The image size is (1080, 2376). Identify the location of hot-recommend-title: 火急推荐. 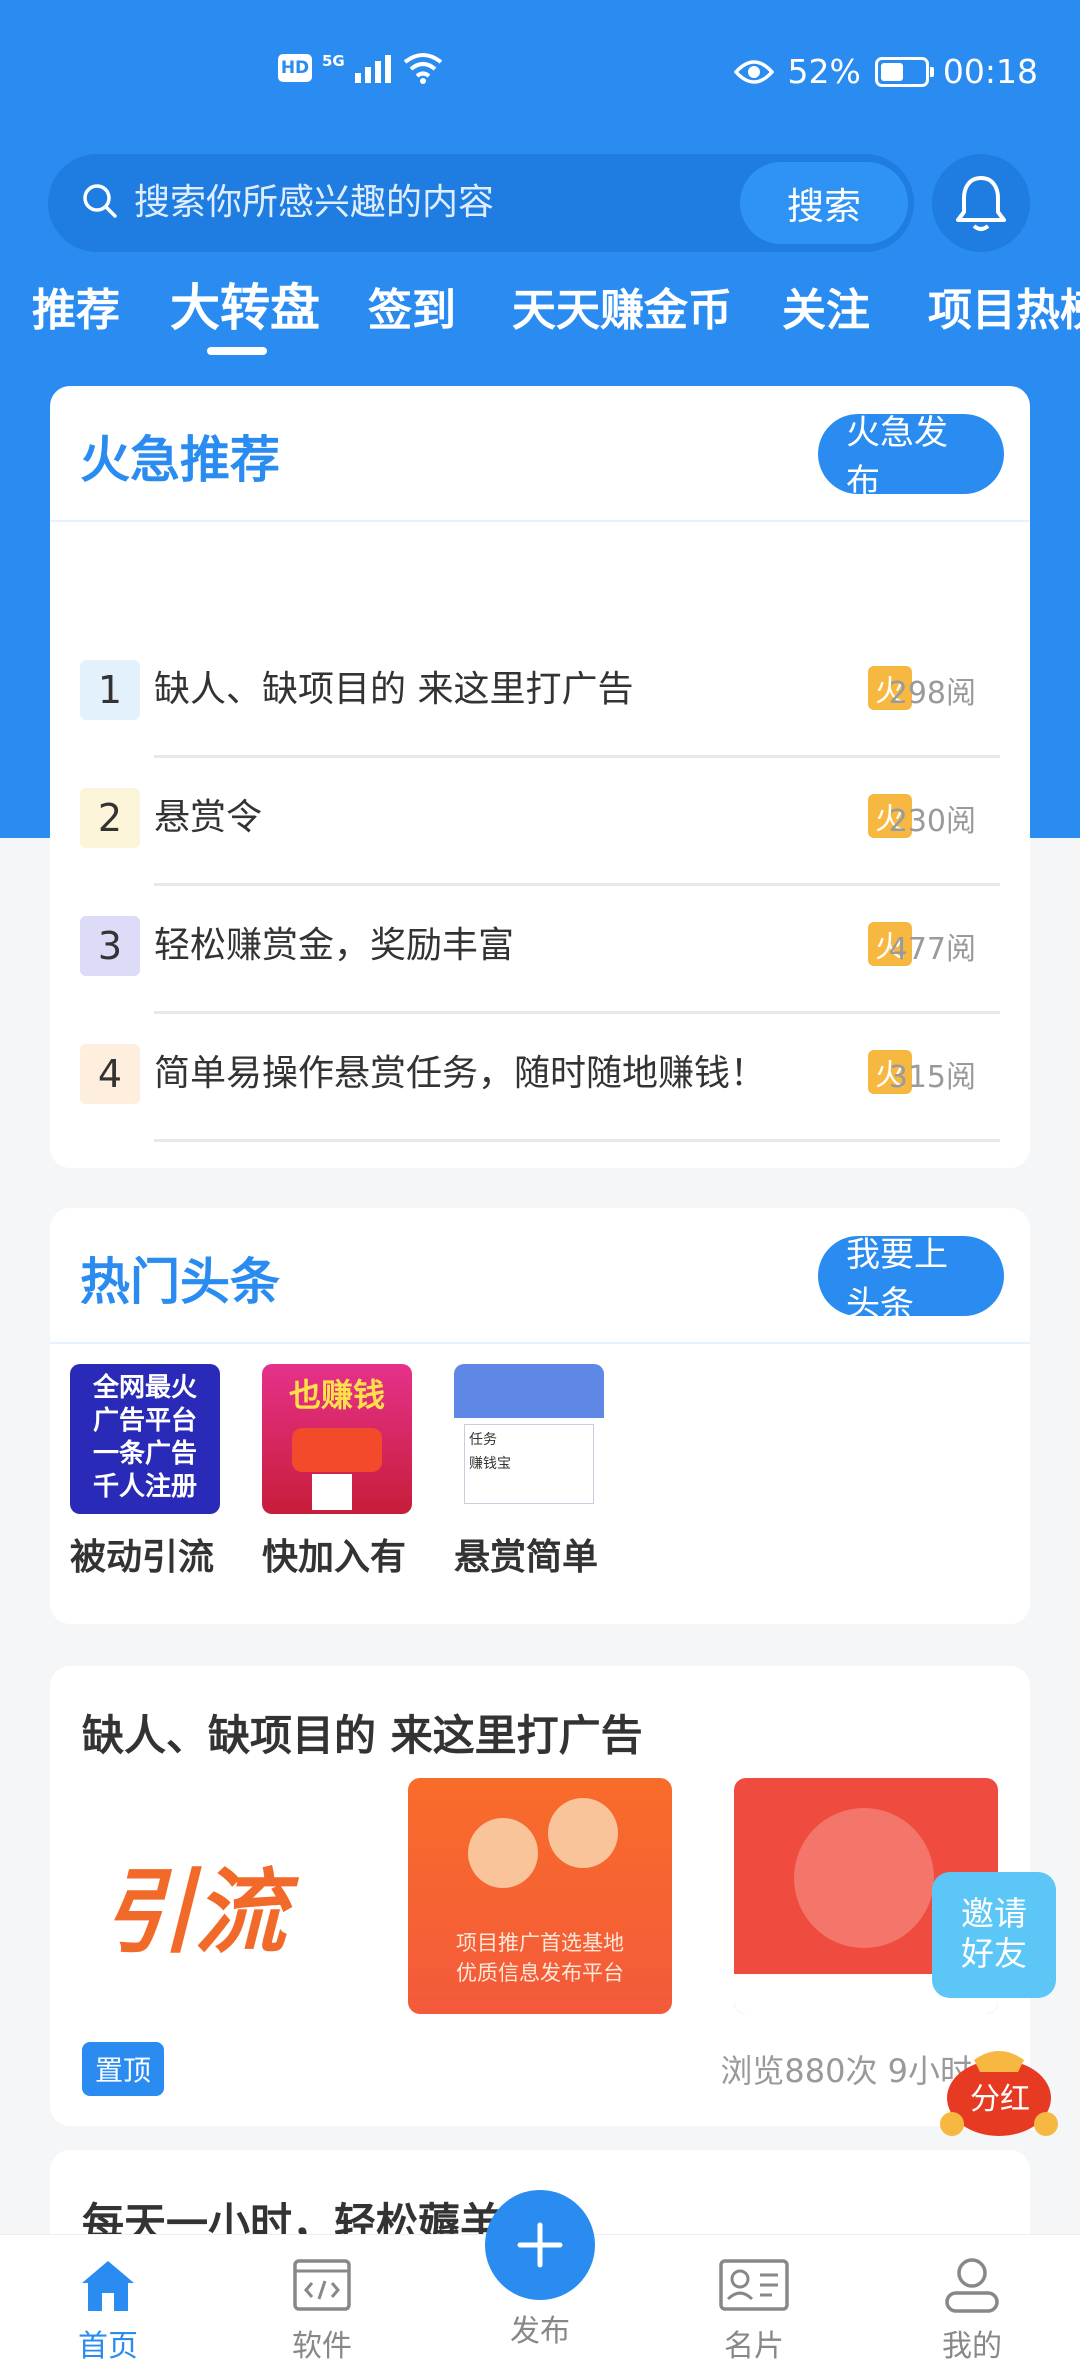
(180, 460).